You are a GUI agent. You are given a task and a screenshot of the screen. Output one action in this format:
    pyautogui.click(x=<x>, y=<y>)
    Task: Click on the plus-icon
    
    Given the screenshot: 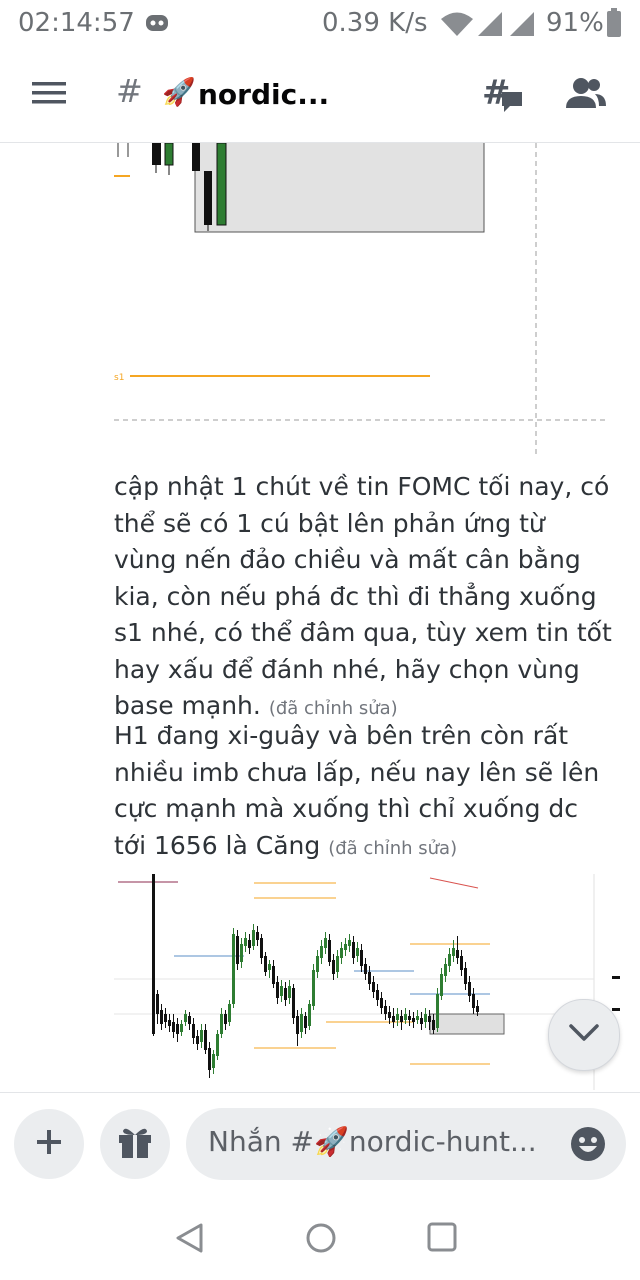 What is the action you would take?
    pyautogui.click(x=49, y=1144)
    